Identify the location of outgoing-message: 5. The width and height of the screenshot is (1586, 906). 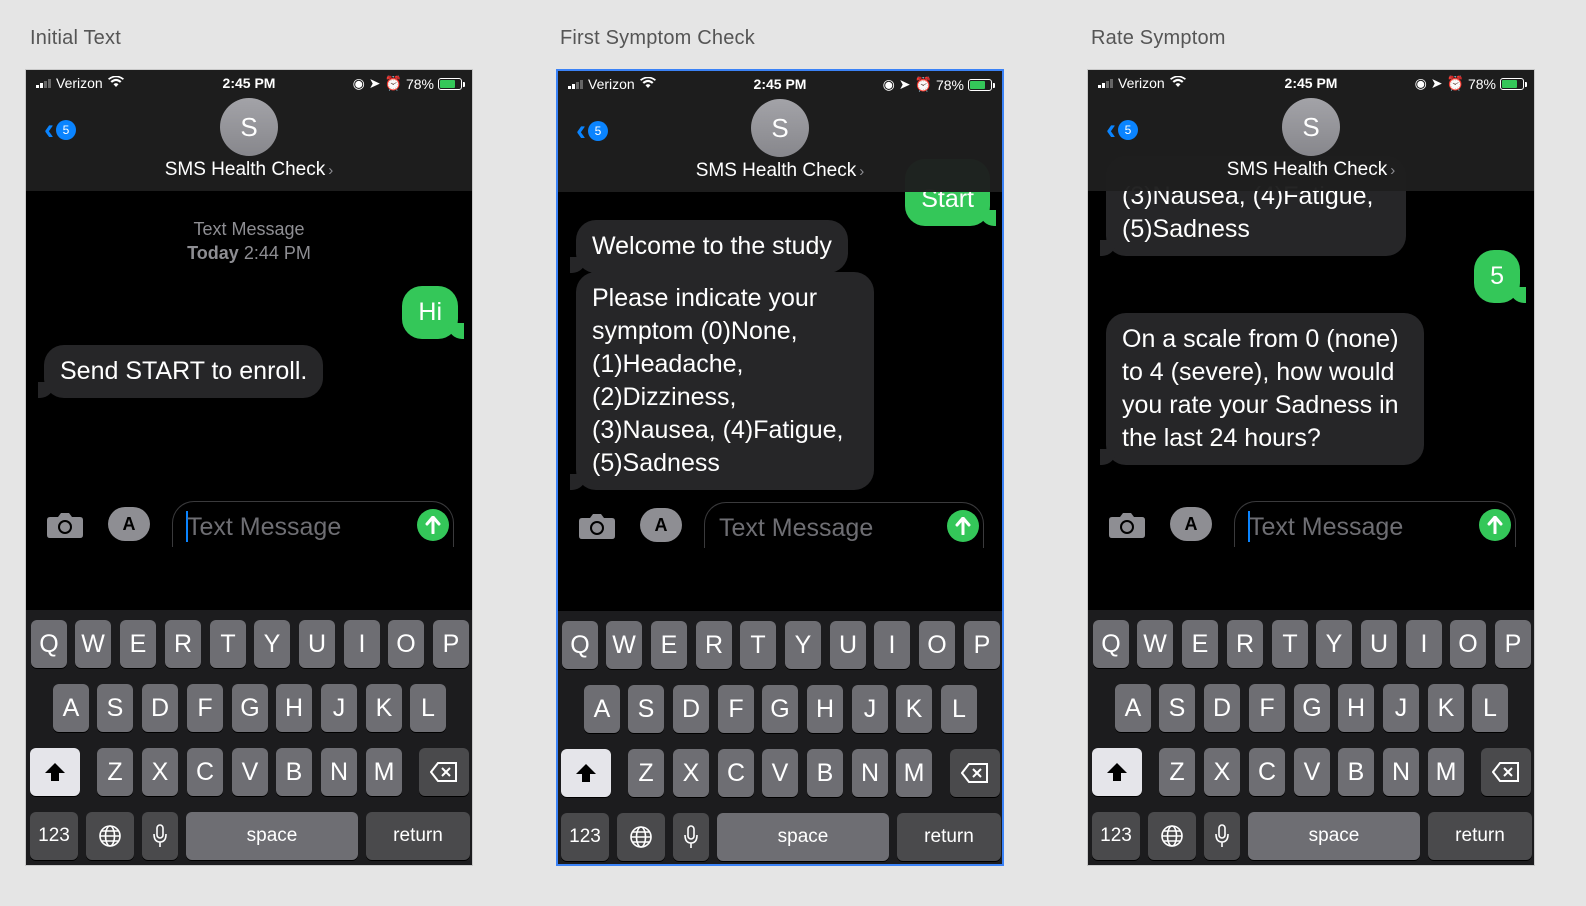
(1500, 276).